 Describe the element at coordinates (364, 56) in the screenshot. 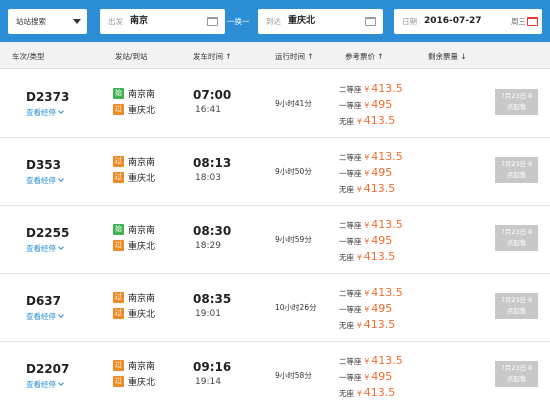

I see `col-price: 参考票价 ↑` at that location.